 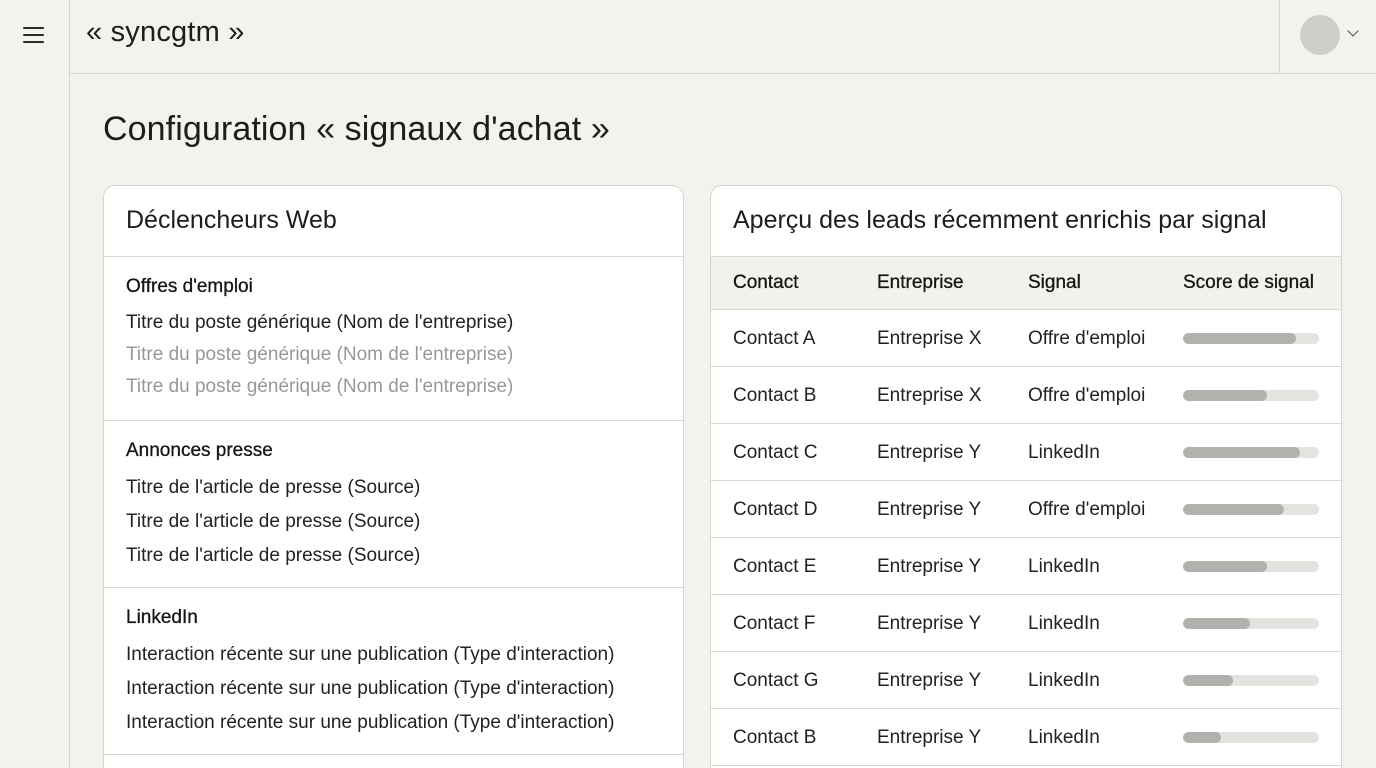 I want to click on trigger-section-title: LinkedIn, so click(x=162, y=617).